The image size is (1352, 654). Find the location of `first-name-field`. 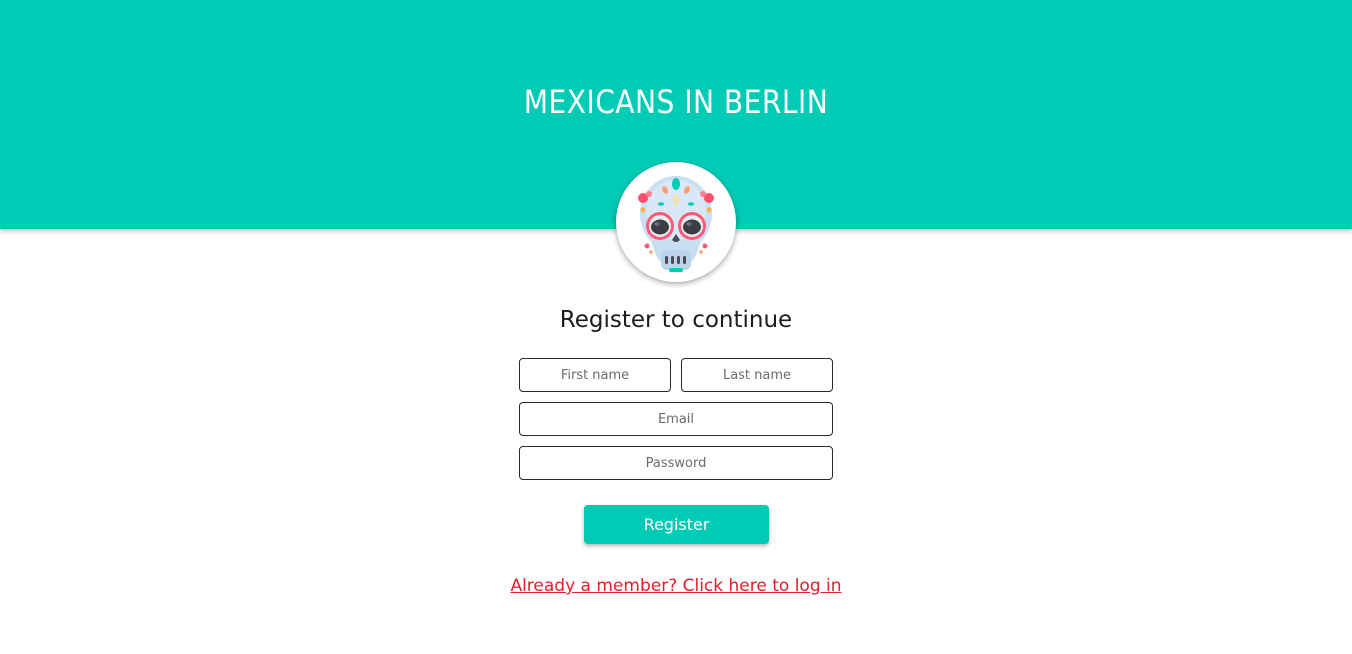

first-name-field is located at coordinates (595, 375).